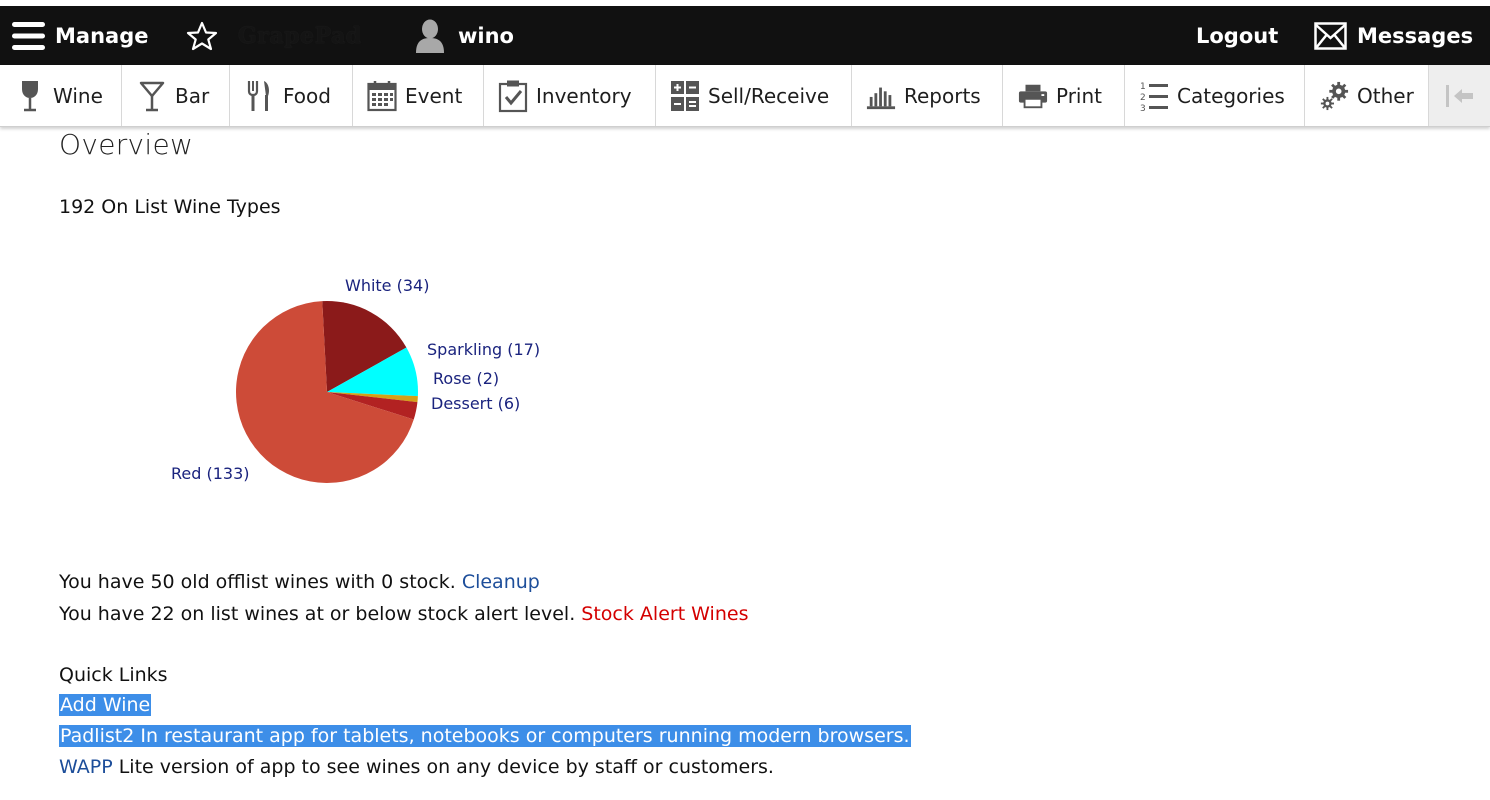  What do you see at coordinates (307, 95) in the screenshot?
I see `nav-food-label: Food` at bounding box center [307, 95].